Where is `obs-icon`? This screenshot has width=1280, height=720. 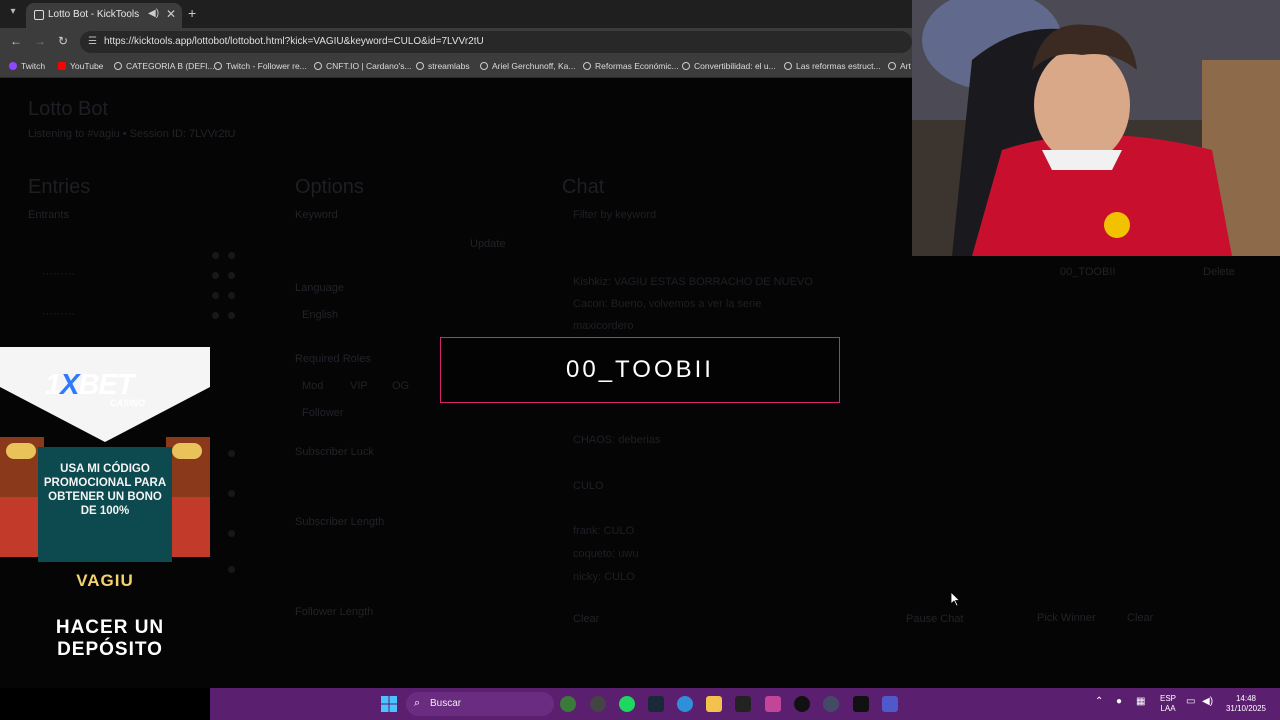
obs-icon is located at coordinates (598, 704).